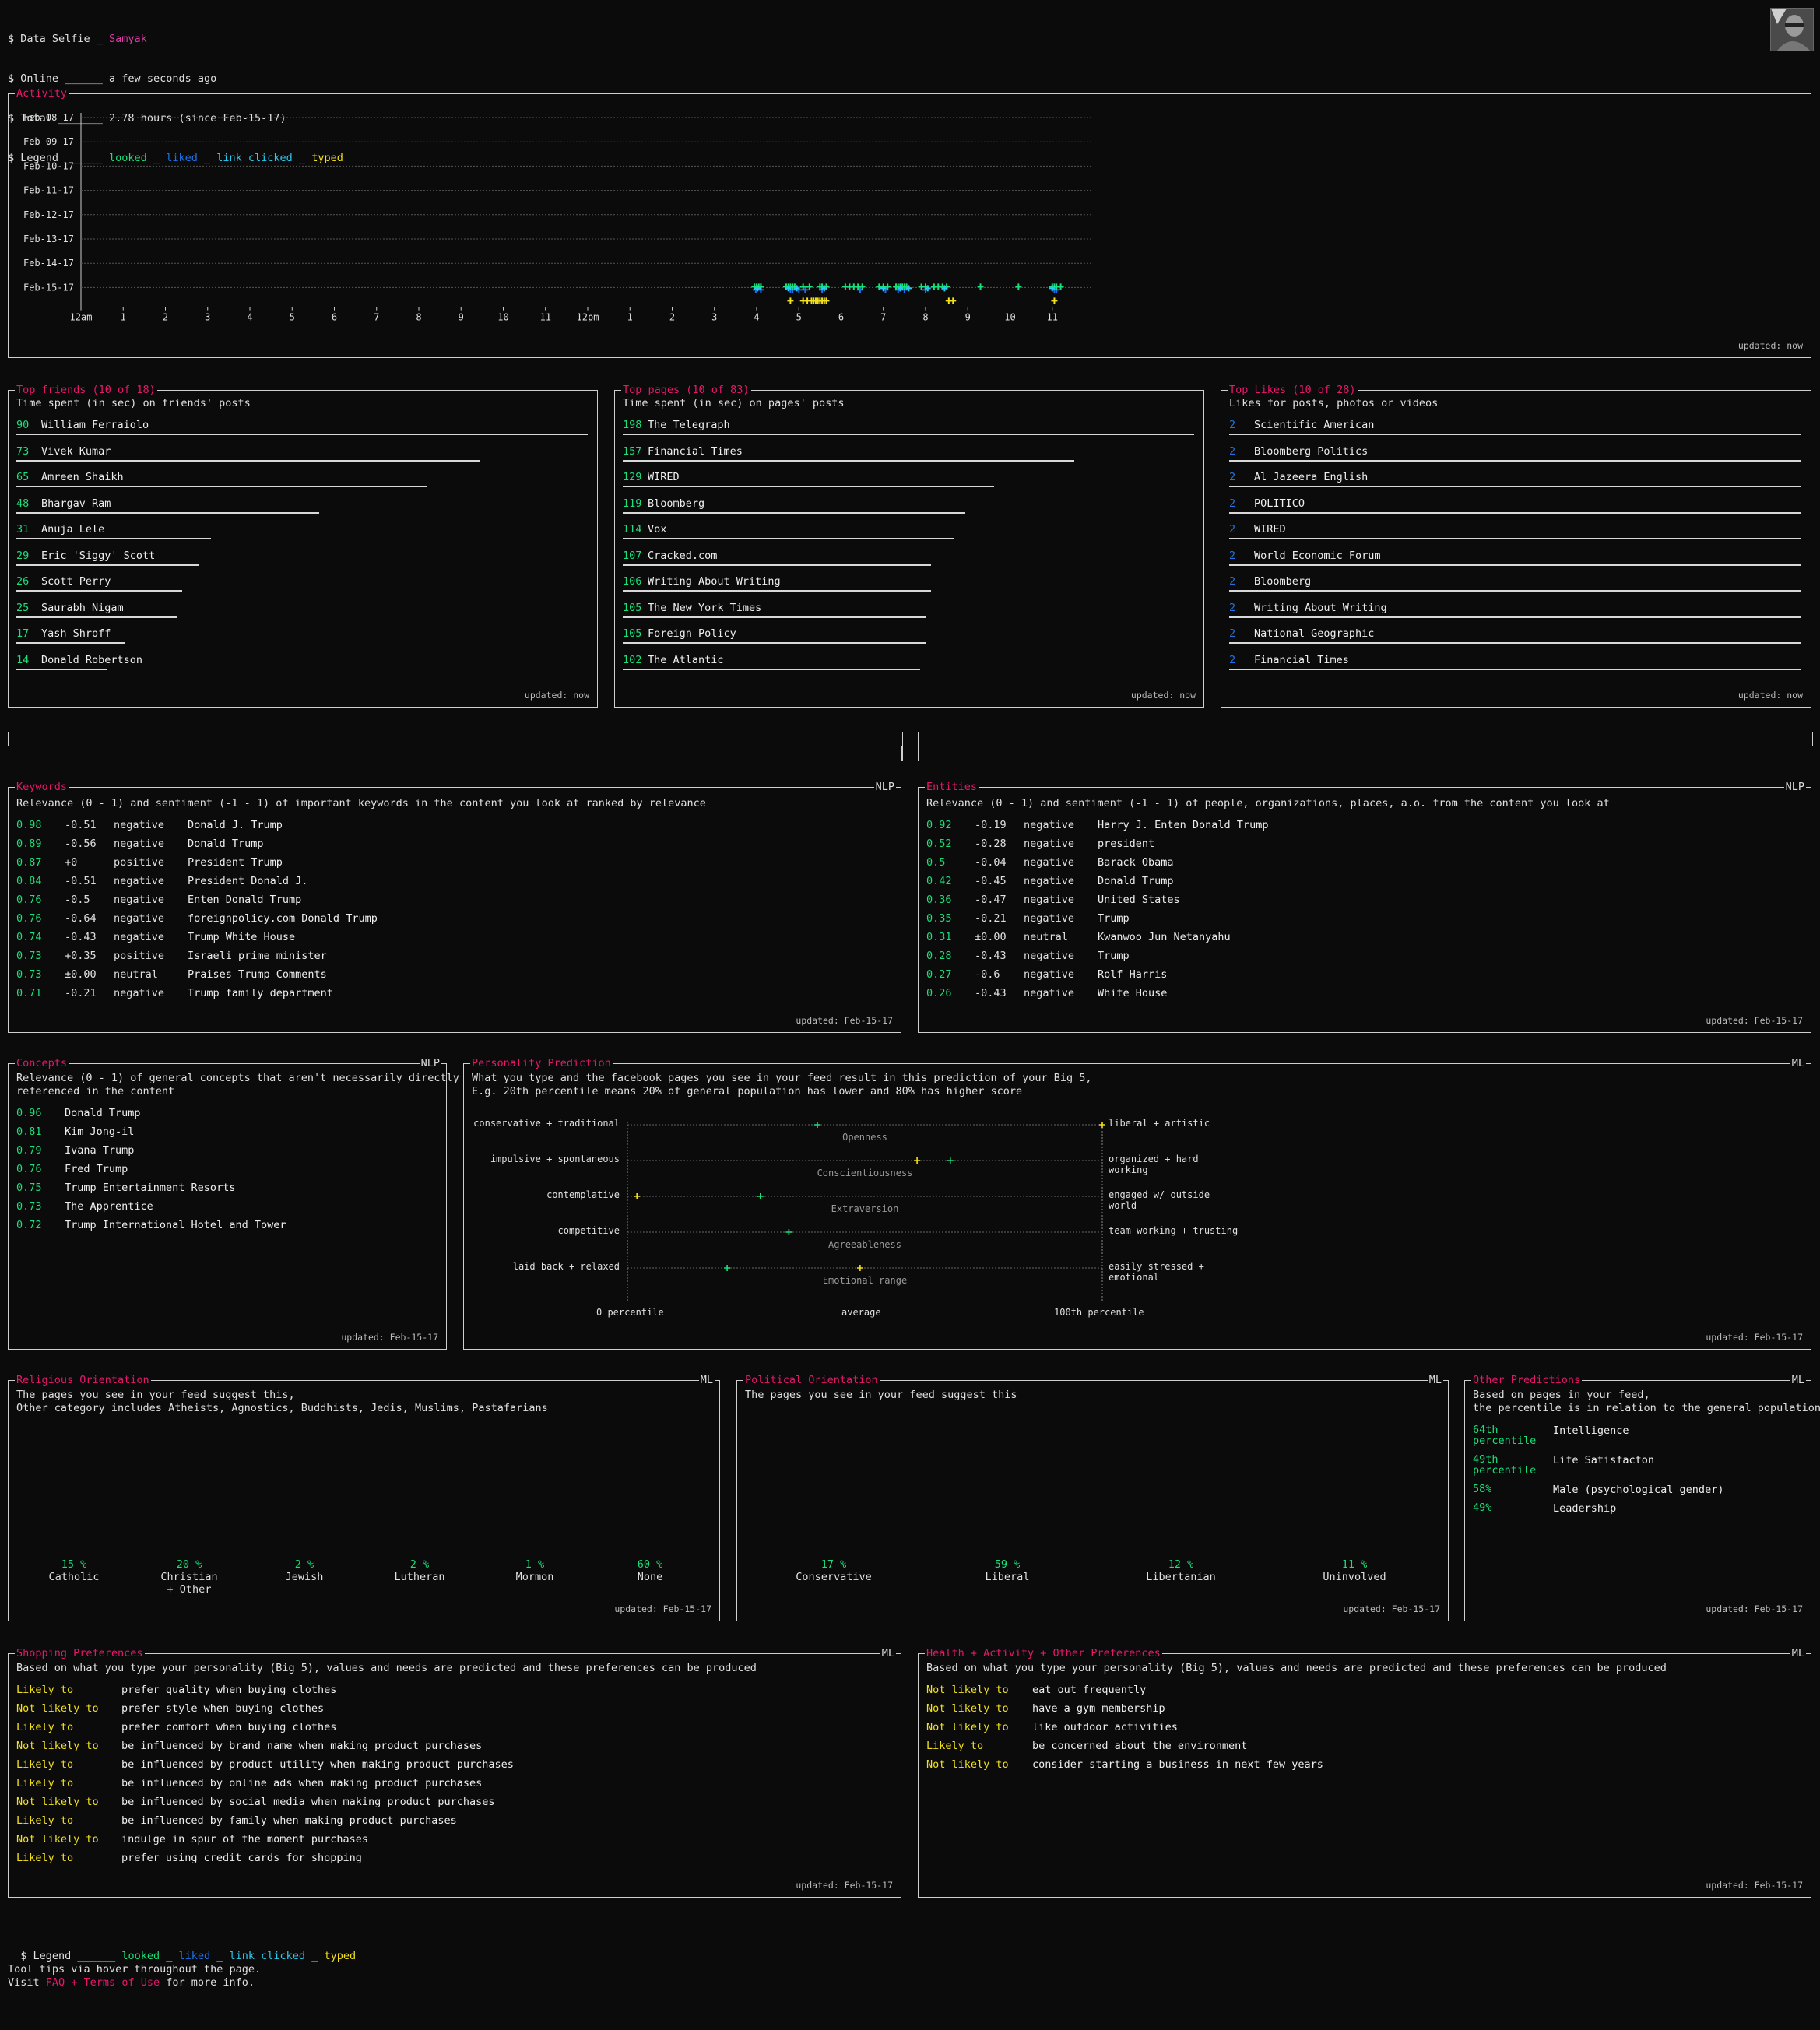  I want to click on list-item: 106 Writing About Writing, so click(909, 588).